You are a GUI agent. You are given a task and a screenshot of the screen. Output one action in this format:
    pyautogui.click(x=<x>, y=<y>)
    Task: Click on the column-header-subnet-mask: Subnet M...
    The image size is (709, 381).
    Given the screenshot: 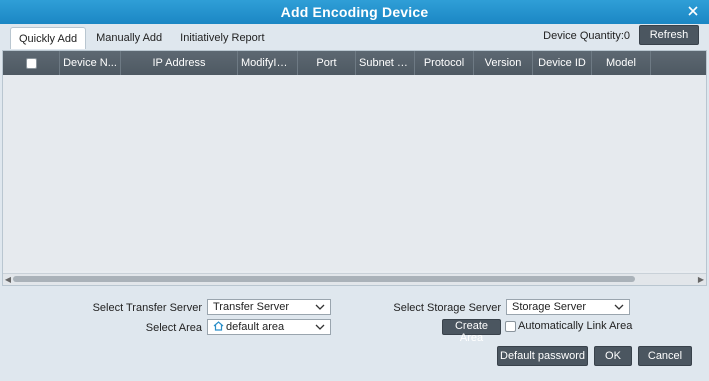 What is the action you would take?
    pyautogui.click(x=385, y=63)
    